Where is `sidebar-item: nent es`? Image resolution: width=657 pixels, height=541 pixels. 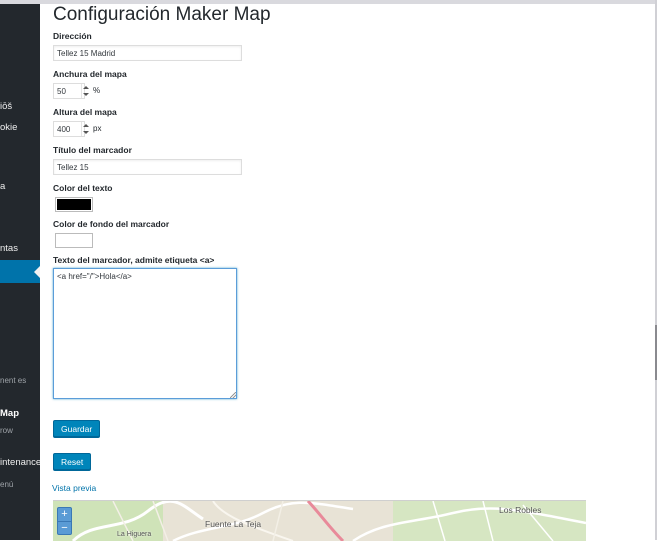
sidebar-item: nent es is located at coordinates (20, 381).